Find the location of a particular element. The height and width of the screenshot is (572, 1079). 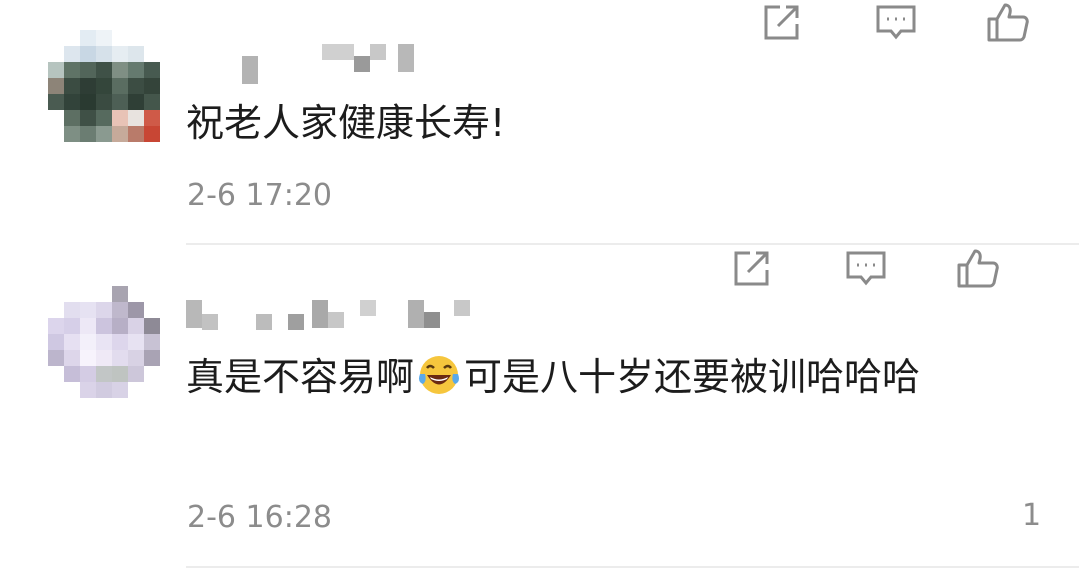

laughing-tears-emoji-icon is located at coordinates (439, 375).